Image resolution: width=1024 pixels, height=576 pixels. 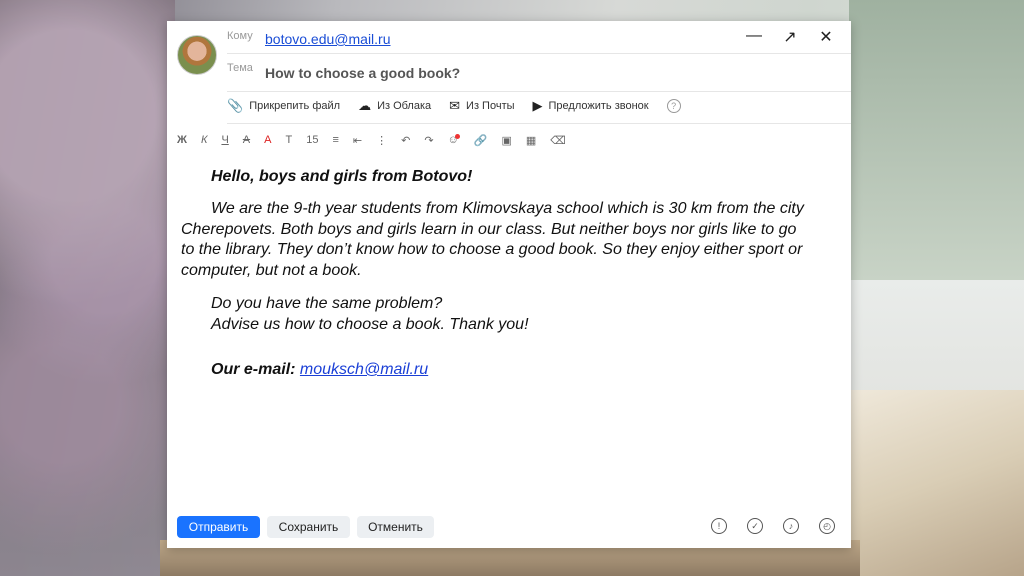 What do you see at coordinates (240, 36) in the screenshot?
I see `to-label: Кому` at bounding box center [240, 36].